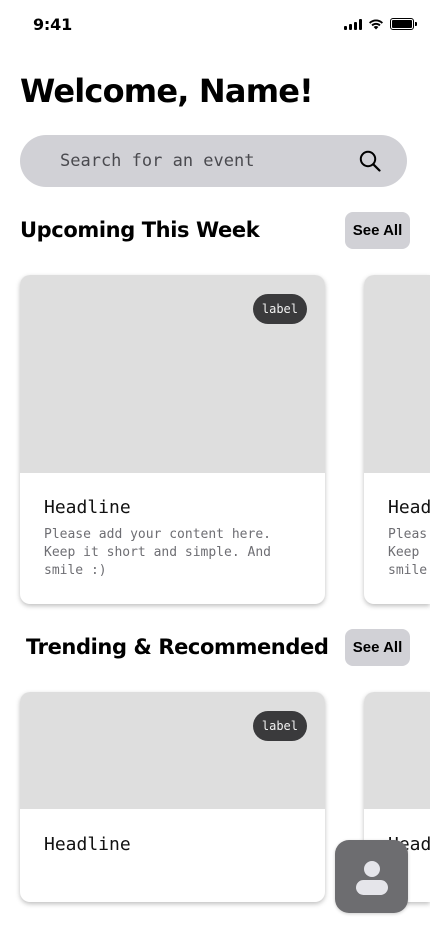 The width and height of the screenshot is (430, 932). Describe the element at coordinates (377, 230) in the screenshot. I see `see-all-upcoming-button: See All` at that location.